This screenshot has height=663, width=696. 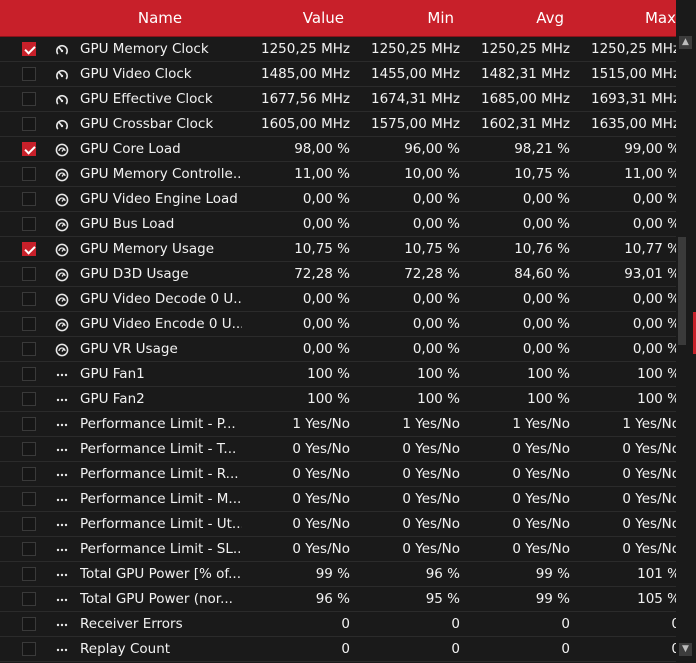 What do you see at coordinates (432, 149) in the screenshot?
I see `row-min: 96,00 %` at bounding box center [432, 149].